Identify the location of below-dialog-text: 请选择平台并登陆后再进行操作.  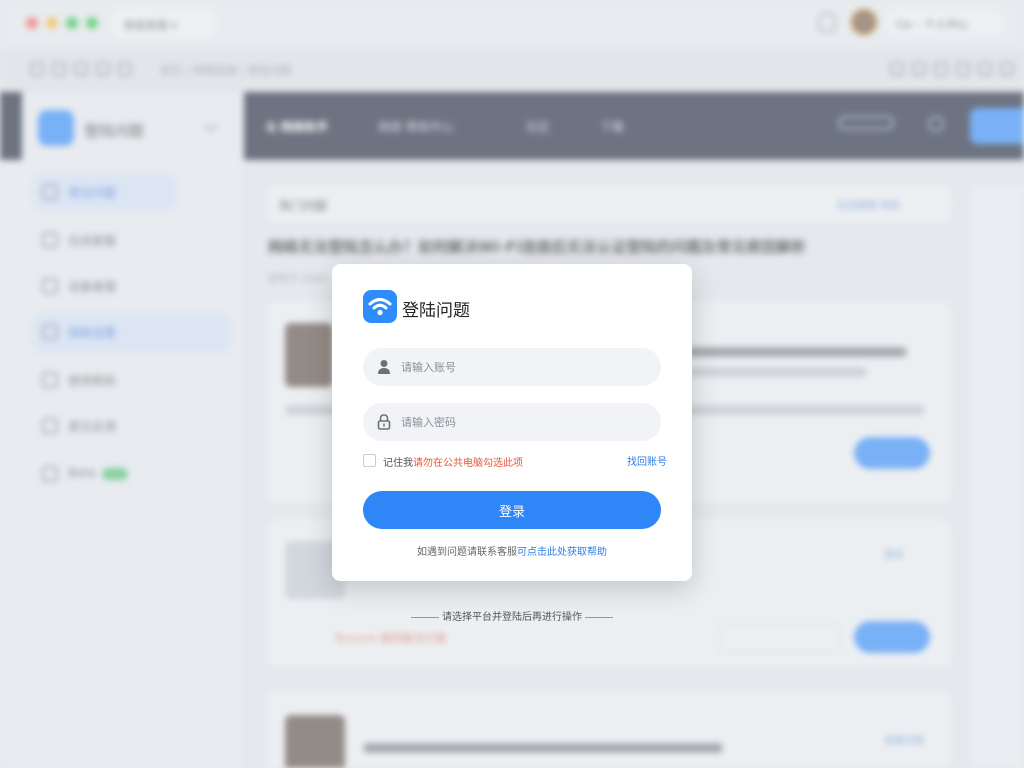
(512, 617).